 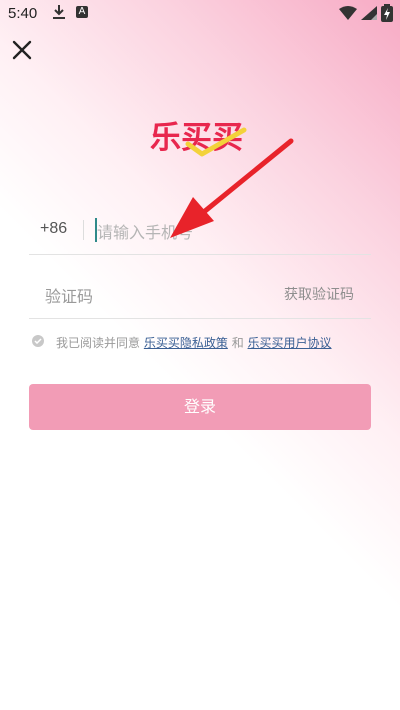 I want to click on wifi-icon, so click(x=348, y=14).